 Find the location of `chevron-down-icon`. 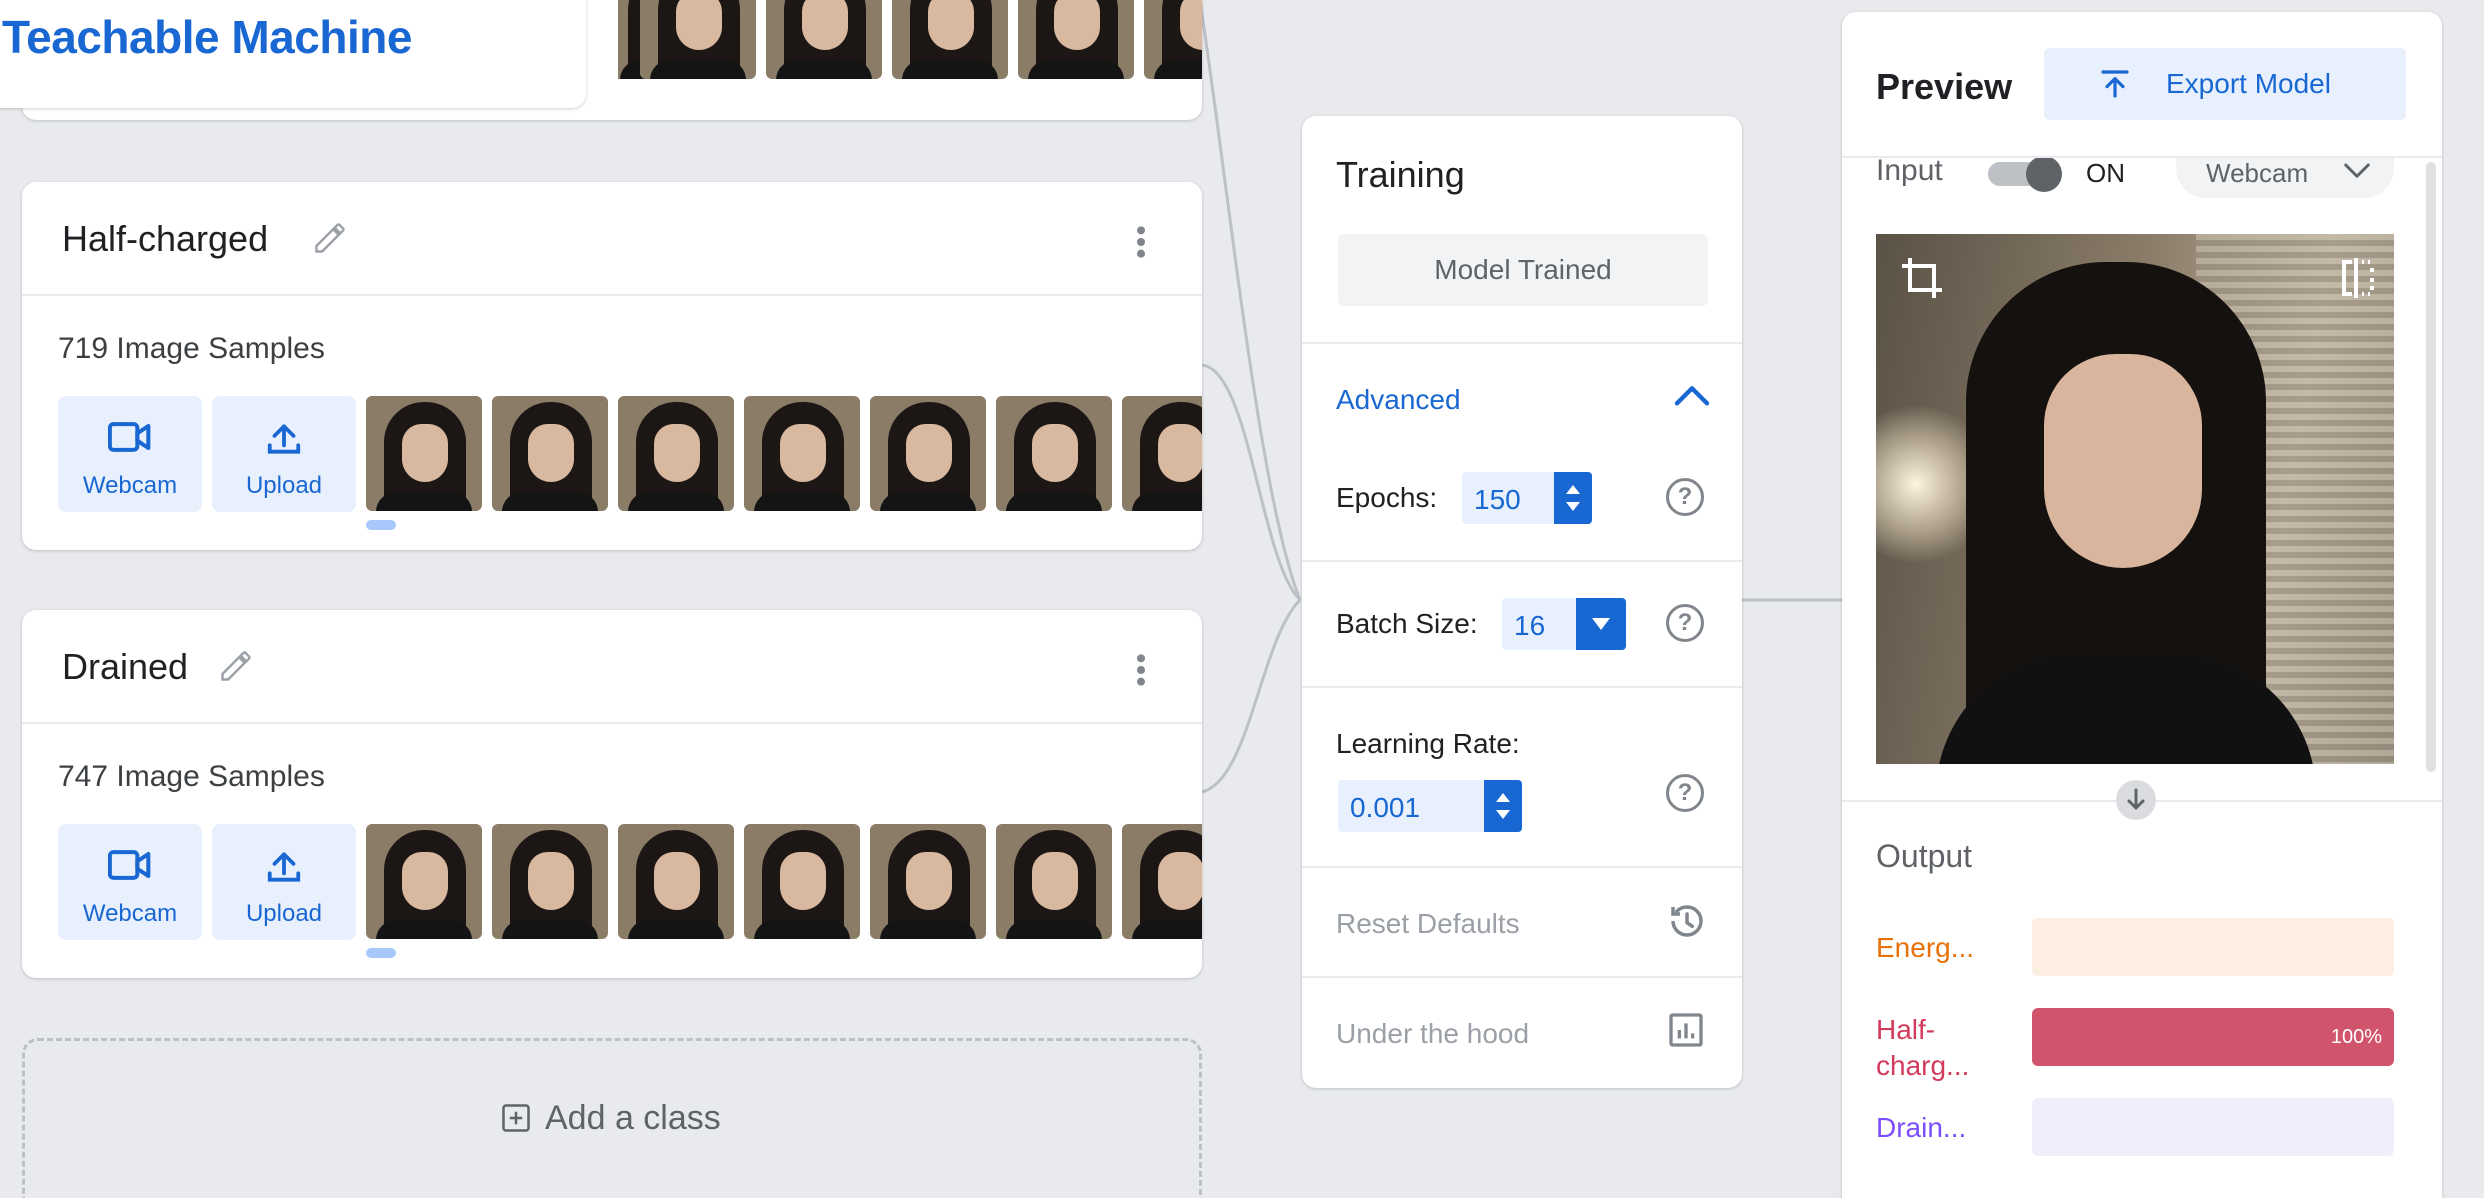

chevron-down-icon is located at coordinates (2357, 170).